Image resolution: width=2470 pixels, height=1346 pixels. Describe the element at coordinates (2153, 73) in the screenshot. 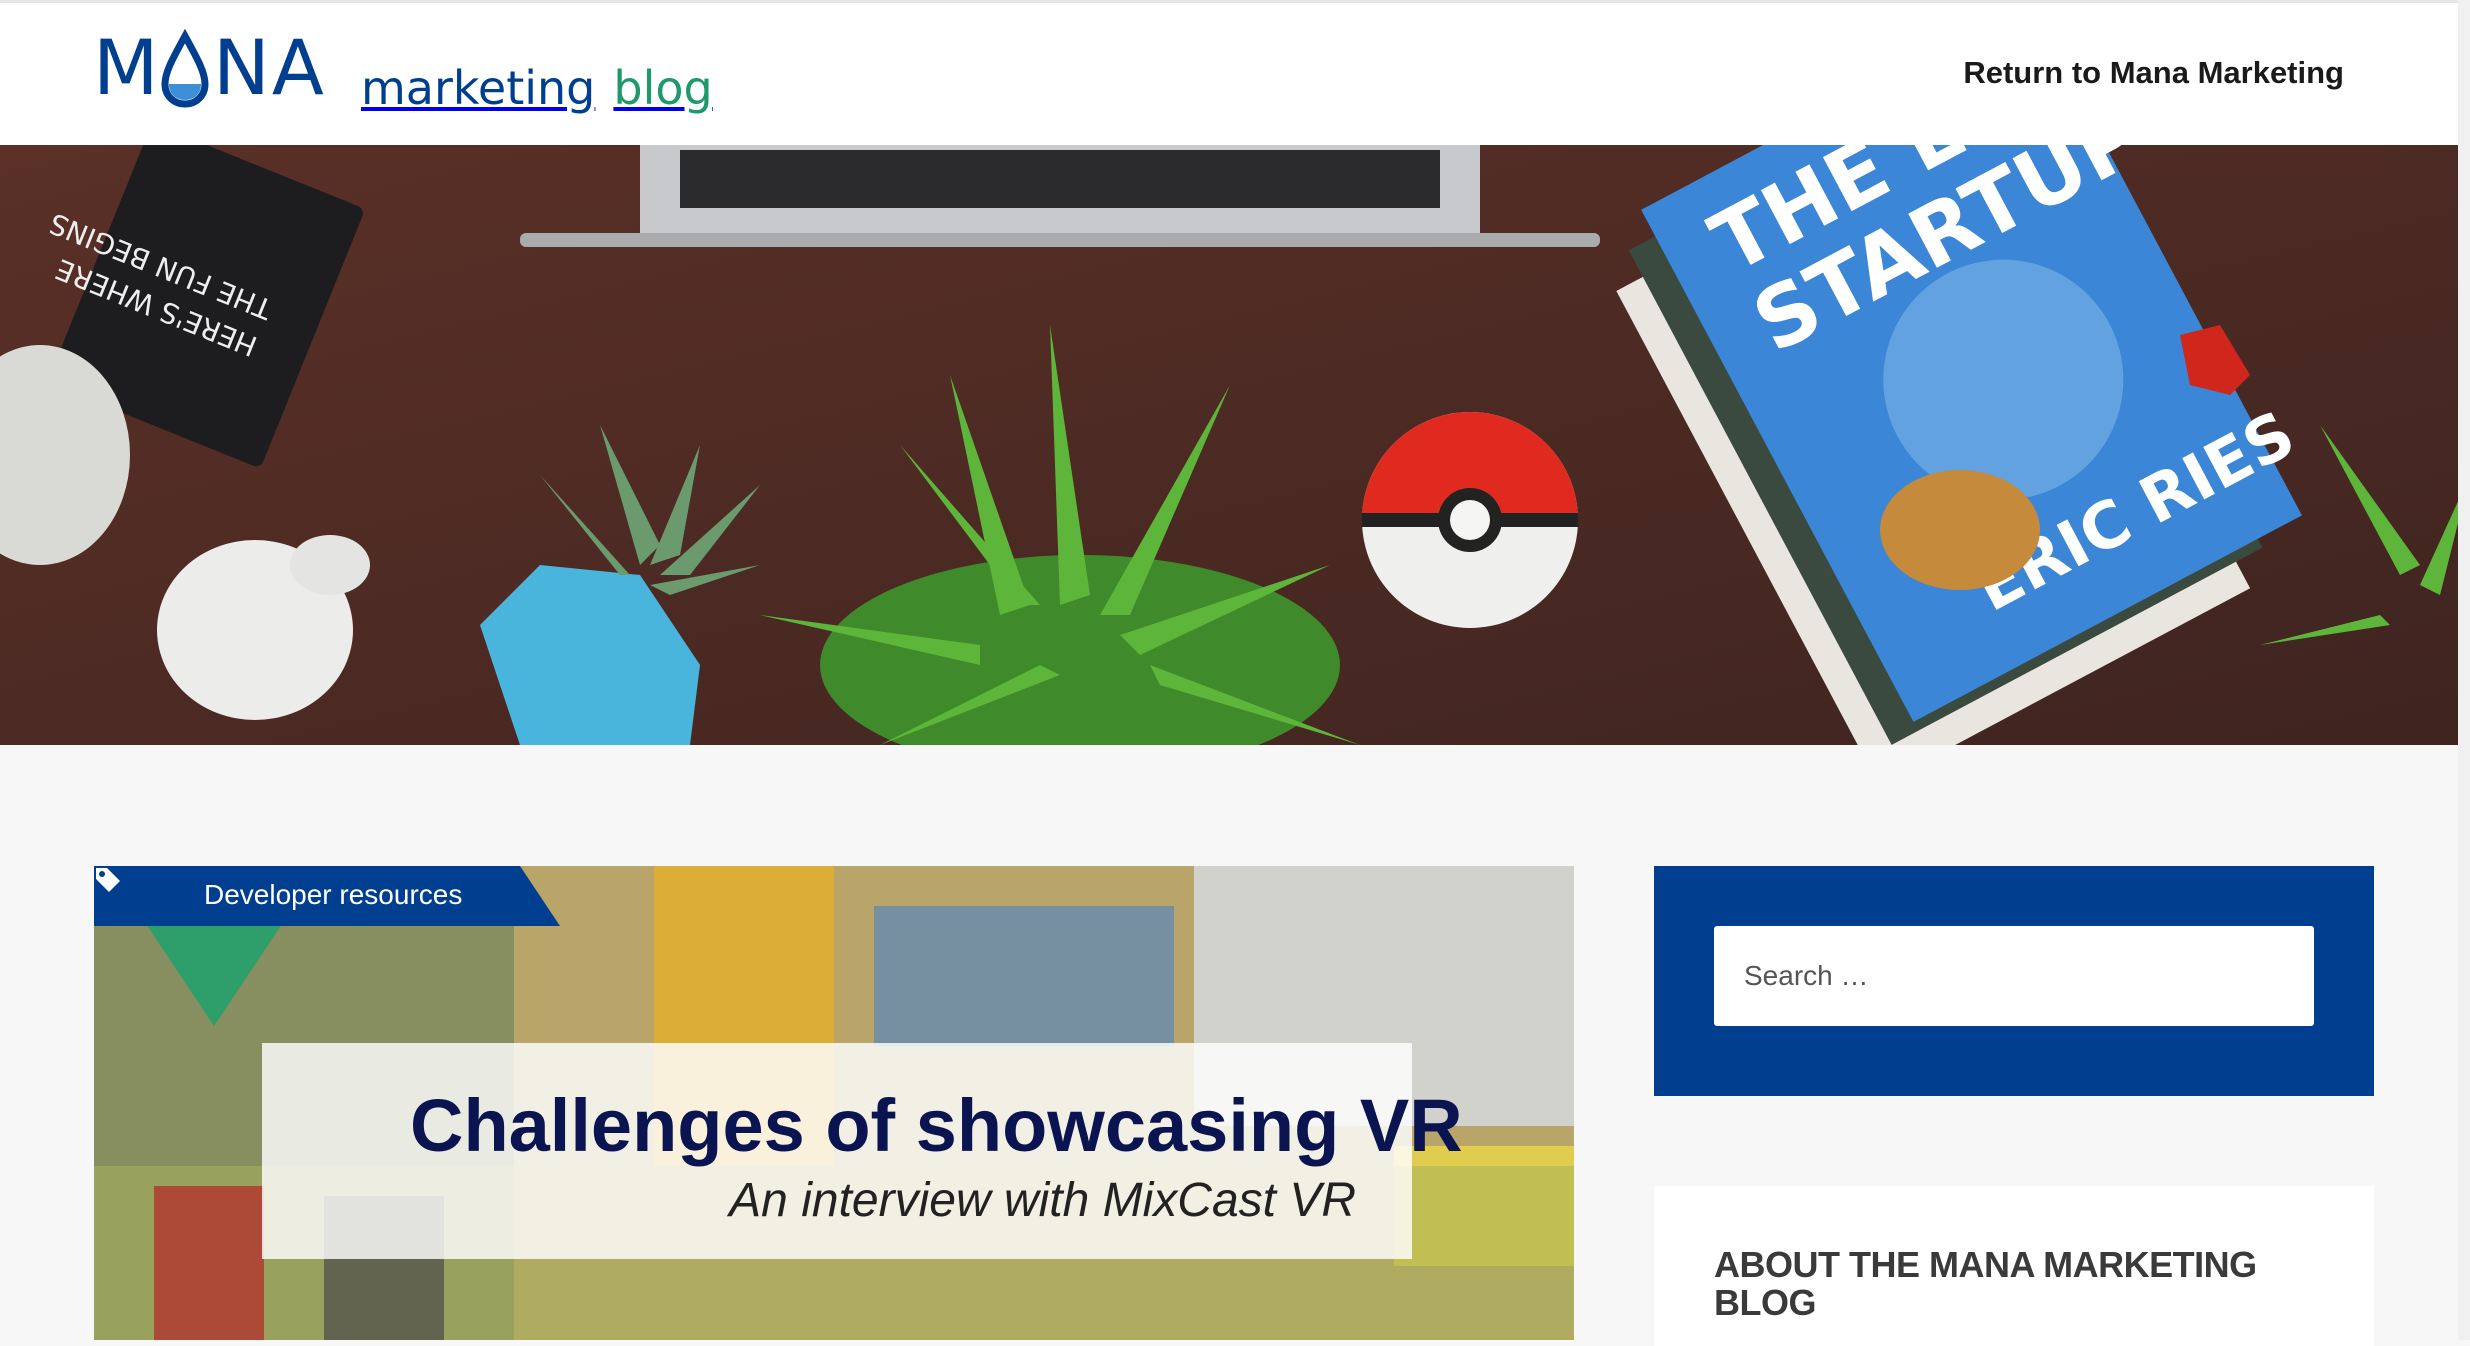

I see `return-to-mana-link: Return to Mana Marketing` at that location.